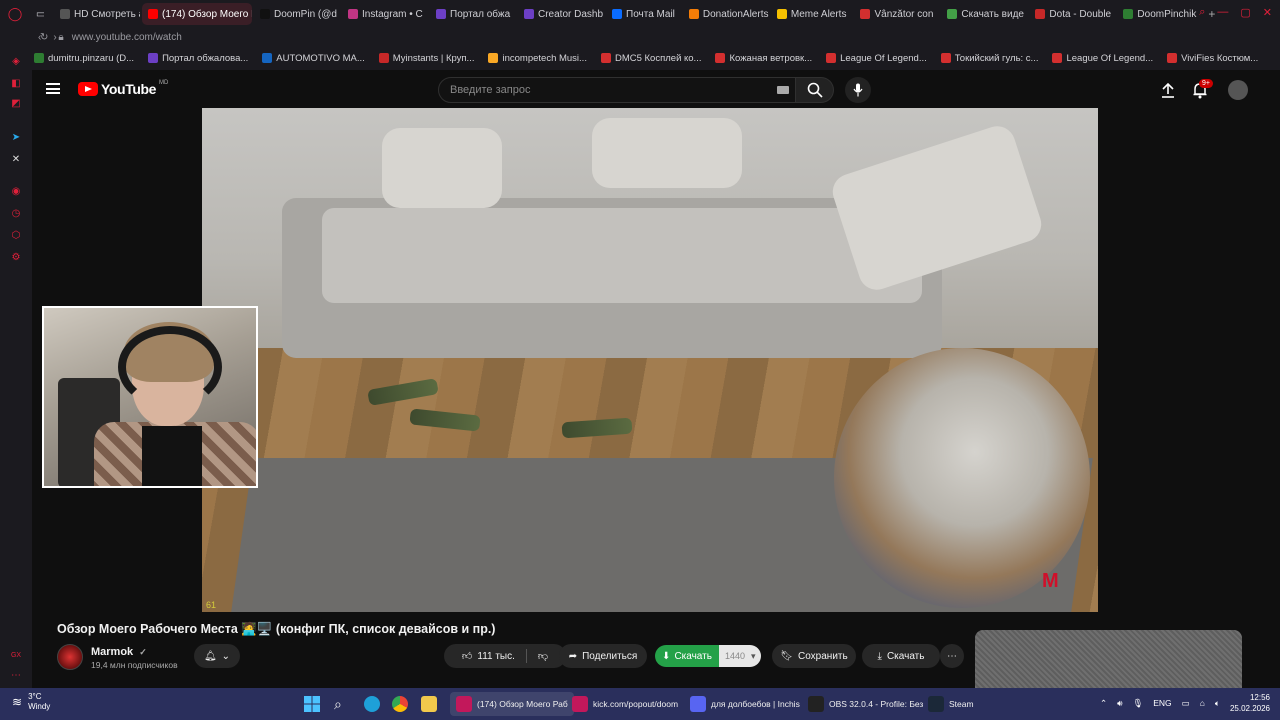 The height and width of the screenshot is (720, 1280). What do you see at coordinates (745, 704) in the screenshot?
I see `taskbar-app: для долбоебов | Inchis` at bounding box center [745, 704].